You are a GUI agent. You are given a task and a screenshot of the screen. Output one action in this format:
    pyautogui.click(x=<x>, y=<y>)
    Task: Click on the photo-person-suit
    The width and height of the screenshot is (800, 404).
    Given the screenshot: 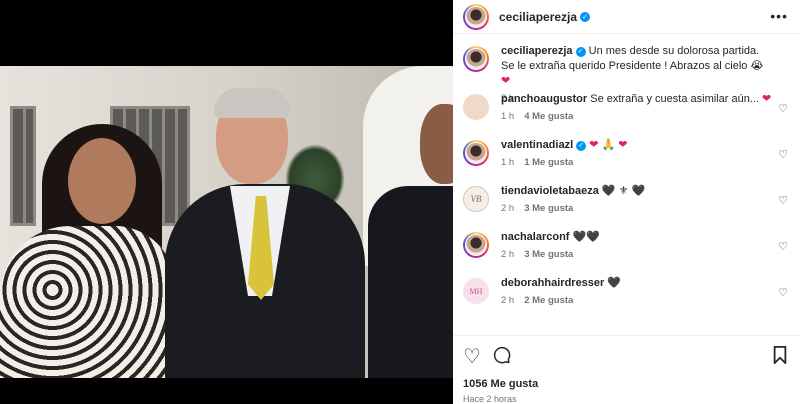 What is the action you would take?
    pyautogui.click(x=410, y=282)
    